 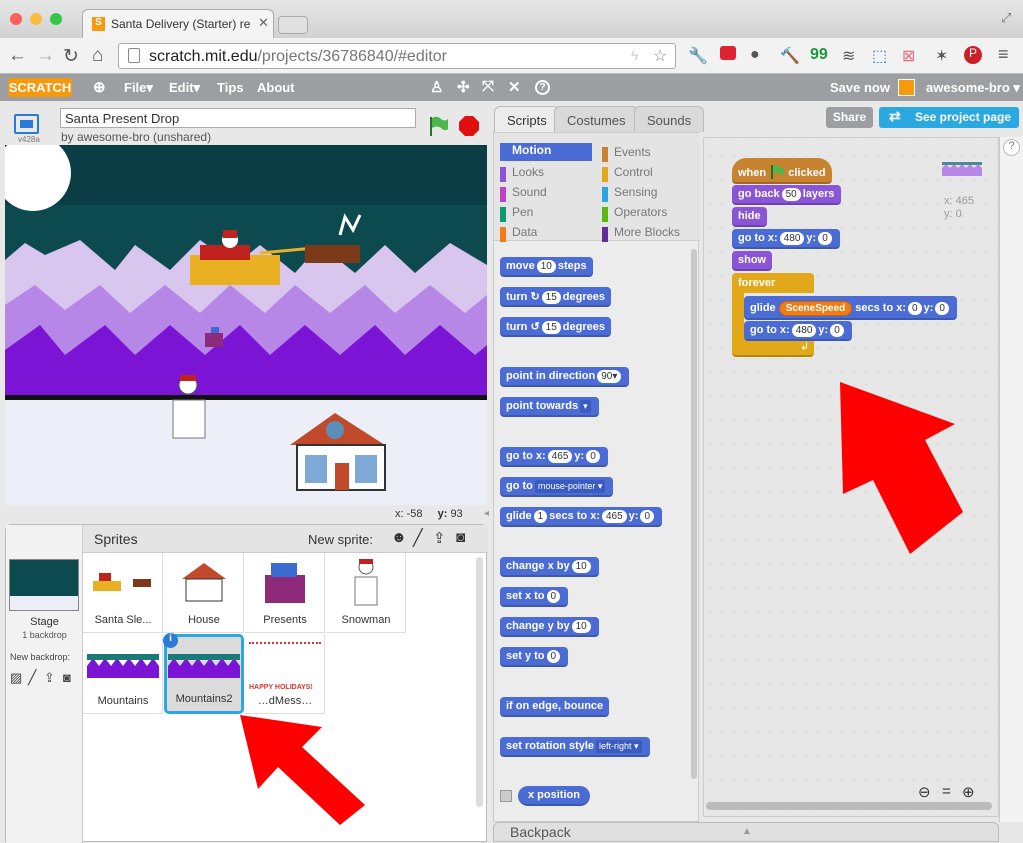 What do you see at coordinates (946, 791) in the screenshot?
I see `zoom-reset-icon: =` at bounding box center [946, 791].